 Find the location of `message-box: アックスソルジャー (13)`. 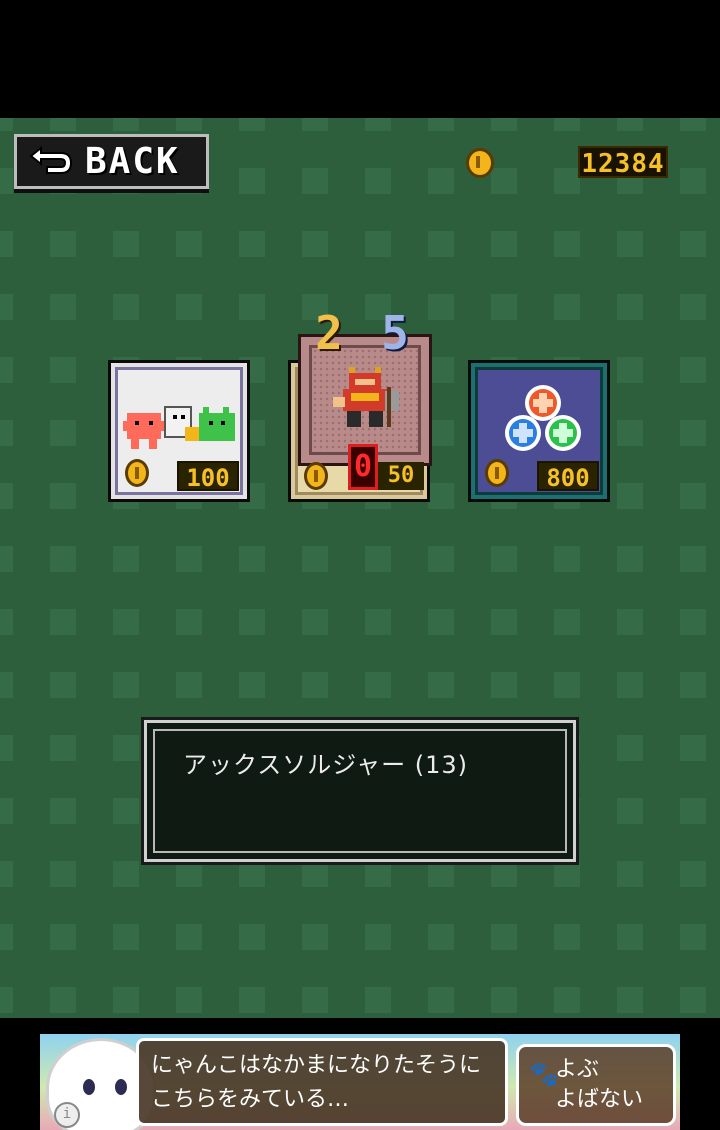

message-box: アックスソルジャー (13) is located at coordinates (360, 791).